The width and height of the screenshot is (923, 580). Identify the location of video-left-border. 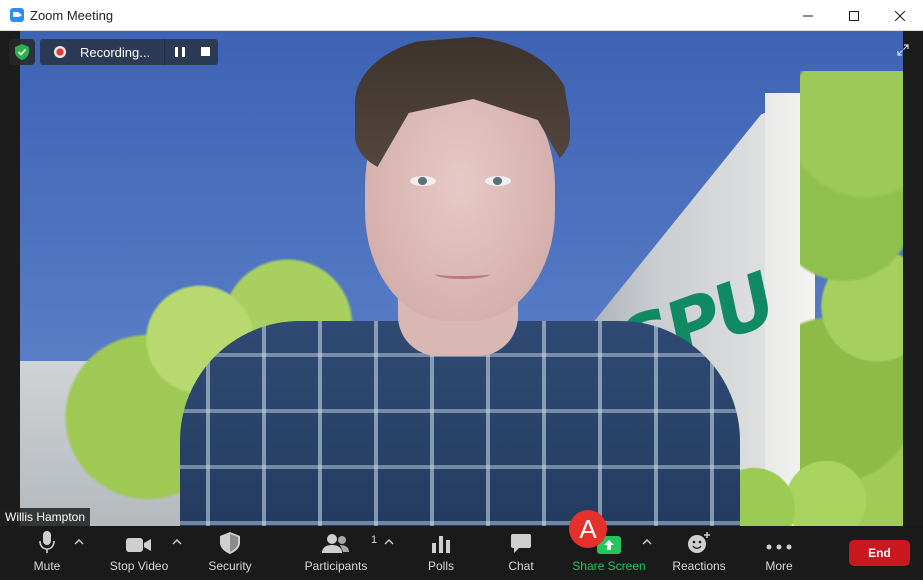
(10, 278).